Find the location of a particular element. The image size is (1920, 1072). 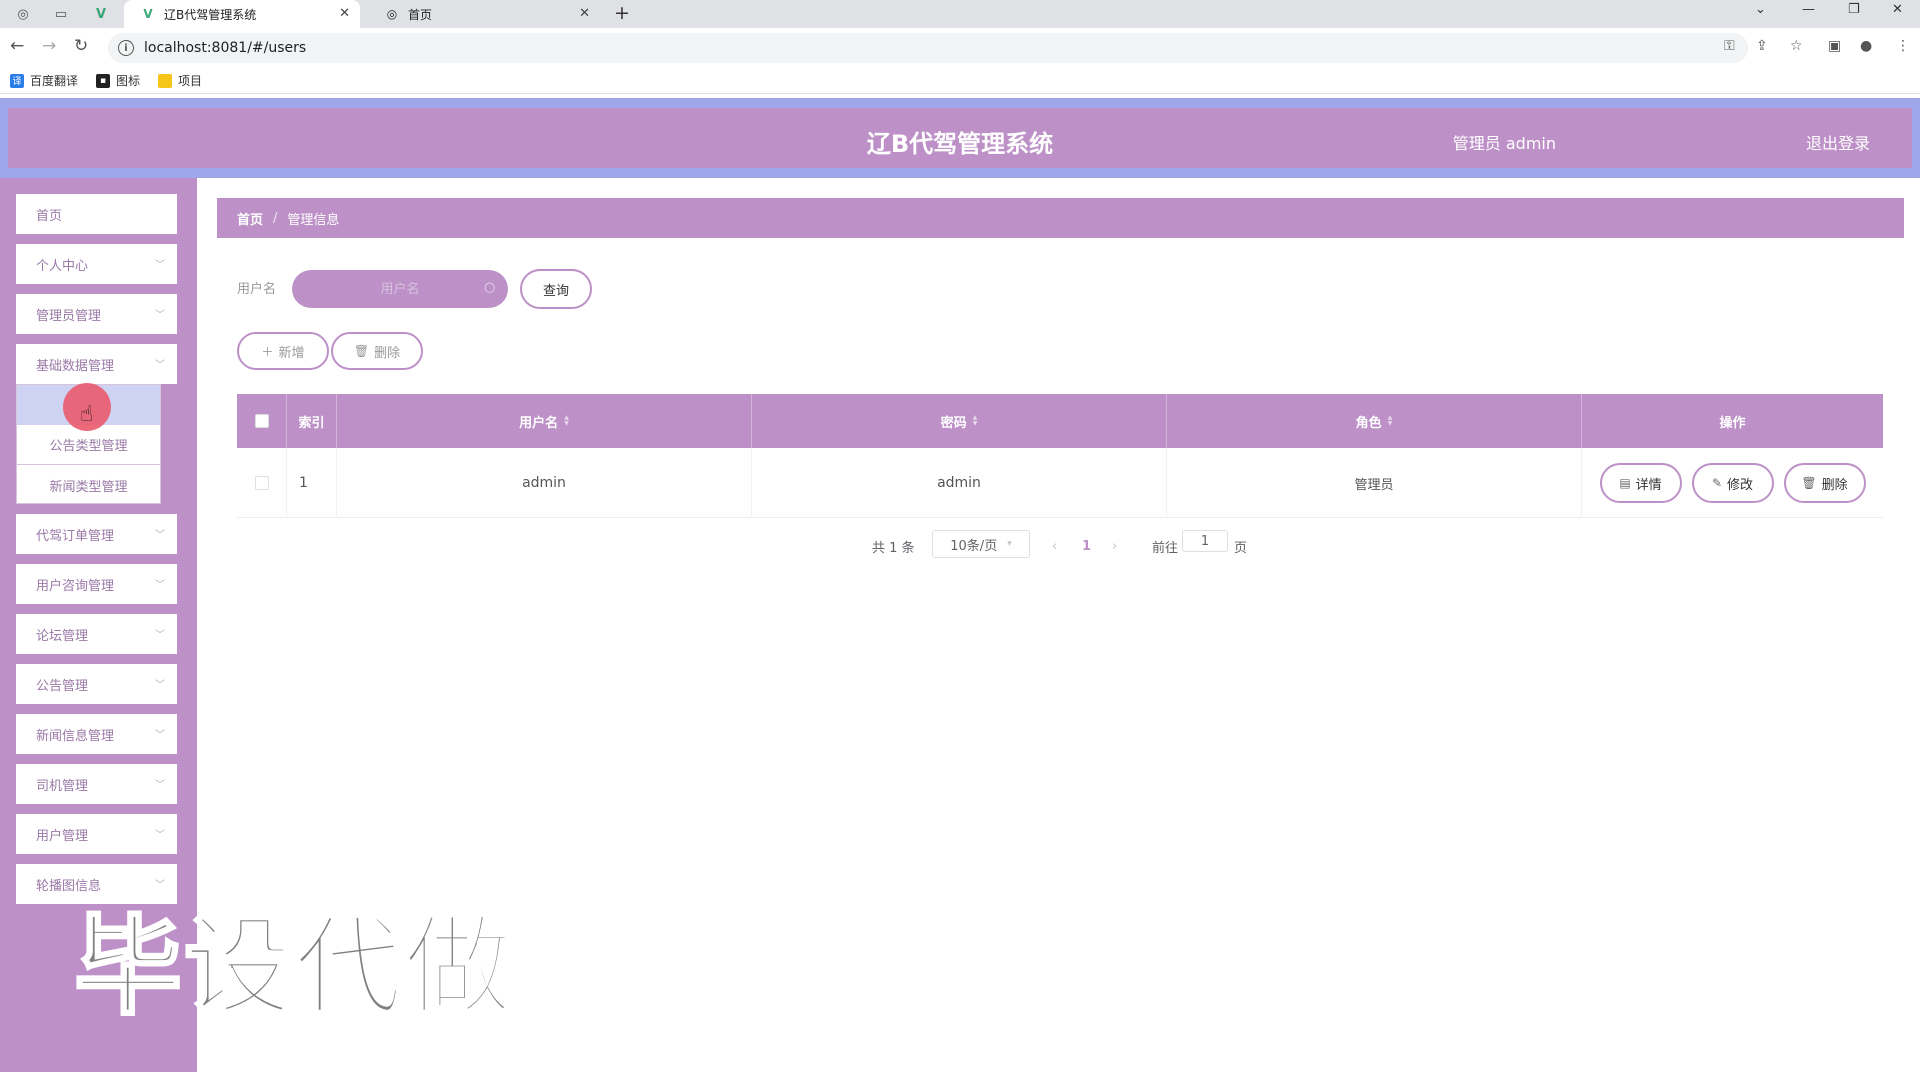

column-header-label: 密码 is located at coordinates (953, 423).